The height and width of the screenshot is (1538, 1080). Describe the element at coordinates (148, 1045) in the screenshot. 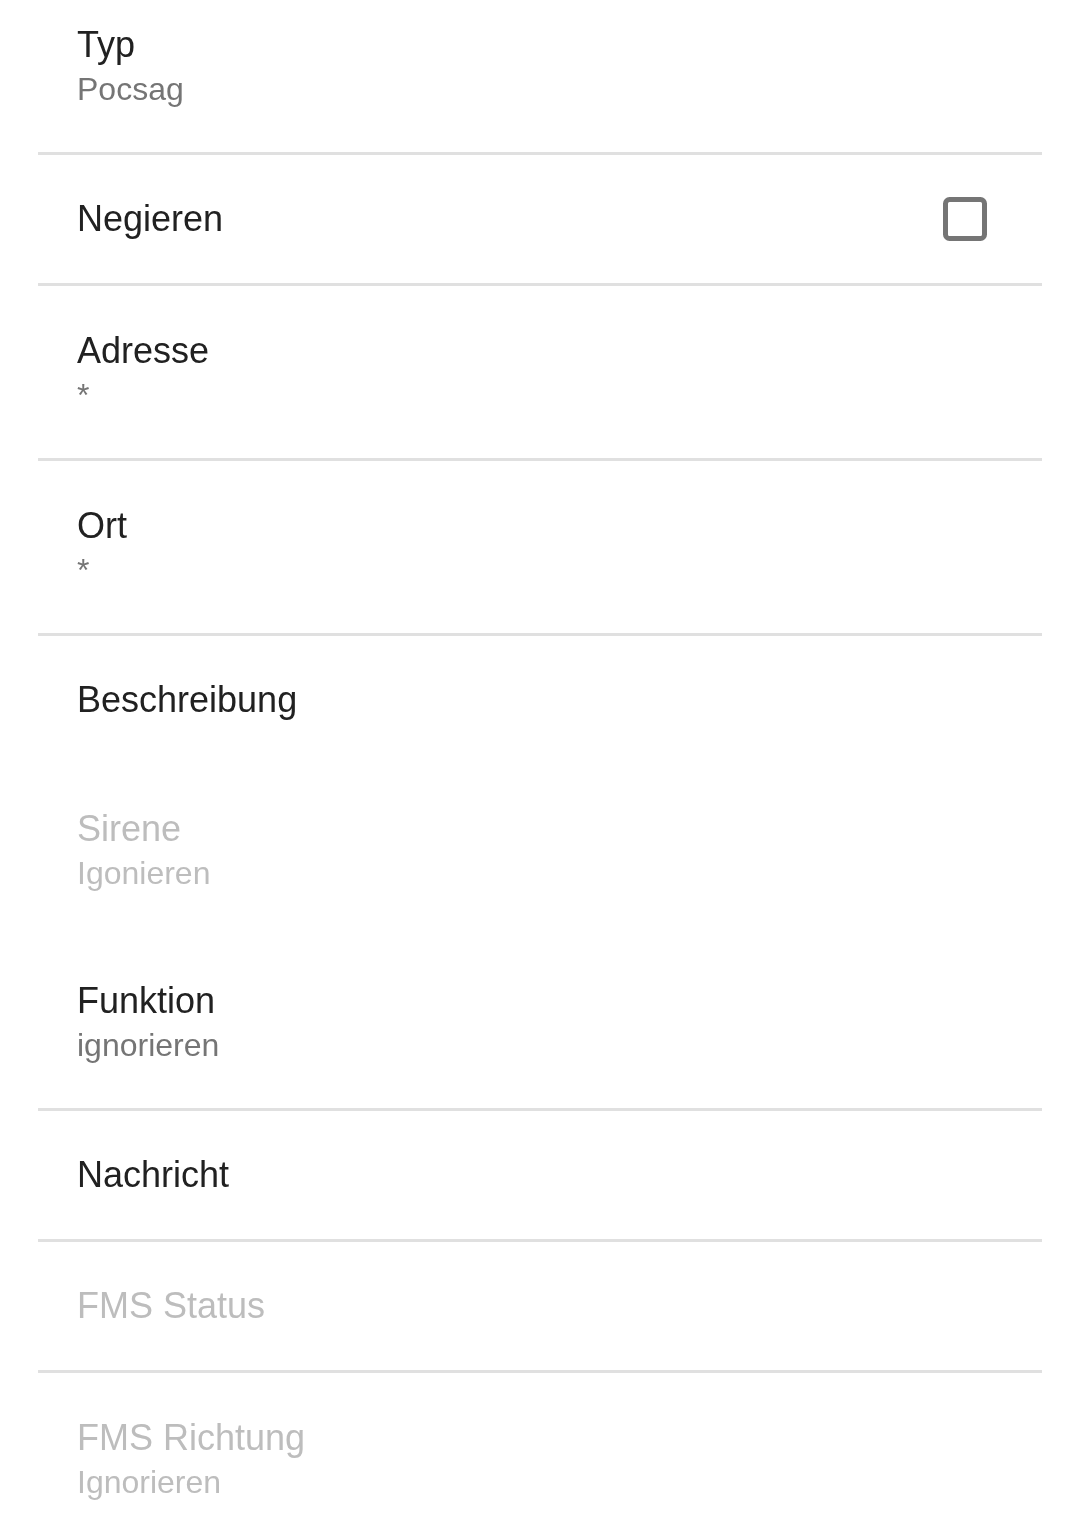

I see `preference-summary: ignorieren` at that location.